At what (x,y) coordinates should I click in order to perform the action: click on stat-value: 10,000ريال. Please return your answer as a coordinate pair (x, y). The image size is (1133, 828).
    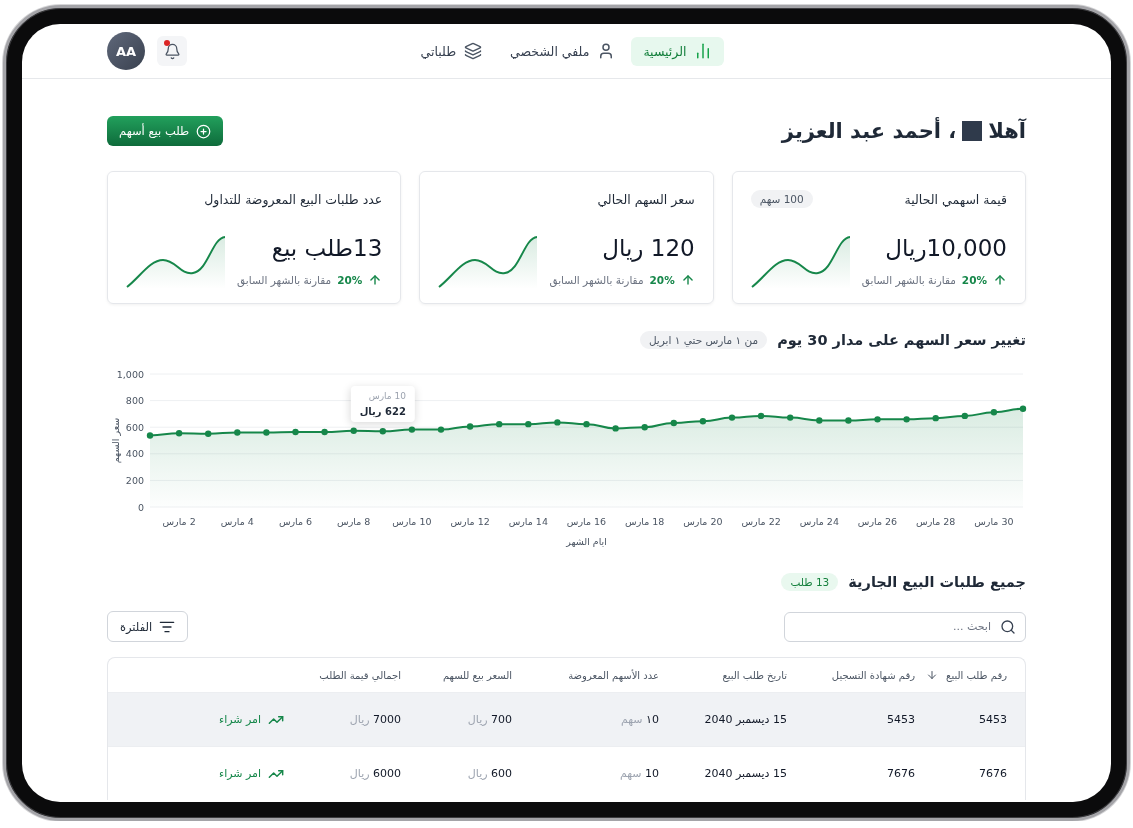
    Looking at the image, I should click on (945, 248).